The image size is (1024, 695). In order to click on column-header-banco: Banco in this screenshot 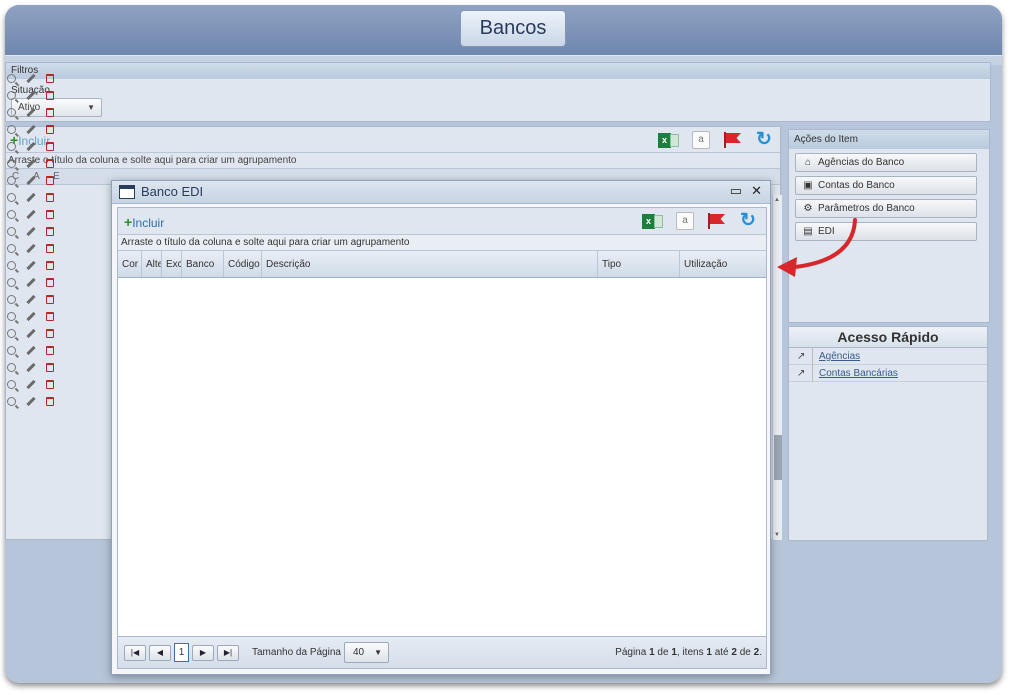, I will do `click(203, 264)`.